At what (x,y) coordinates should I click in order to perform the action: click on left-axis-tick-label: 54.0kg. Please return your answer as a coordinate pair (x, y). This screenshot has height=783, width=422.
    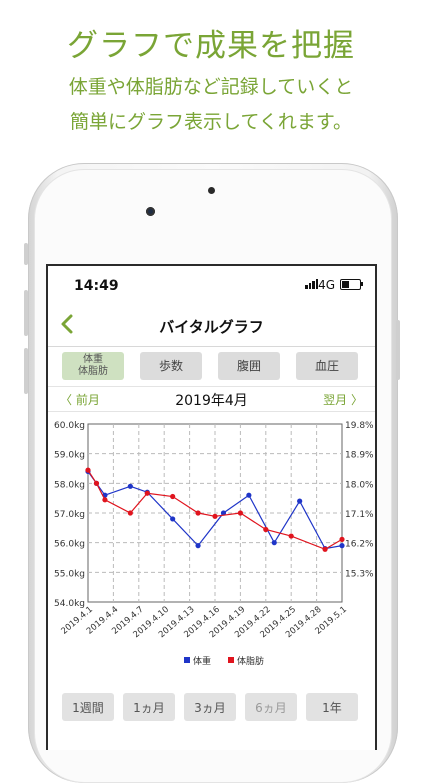
    Looking at the image, I should click on (69, 604).